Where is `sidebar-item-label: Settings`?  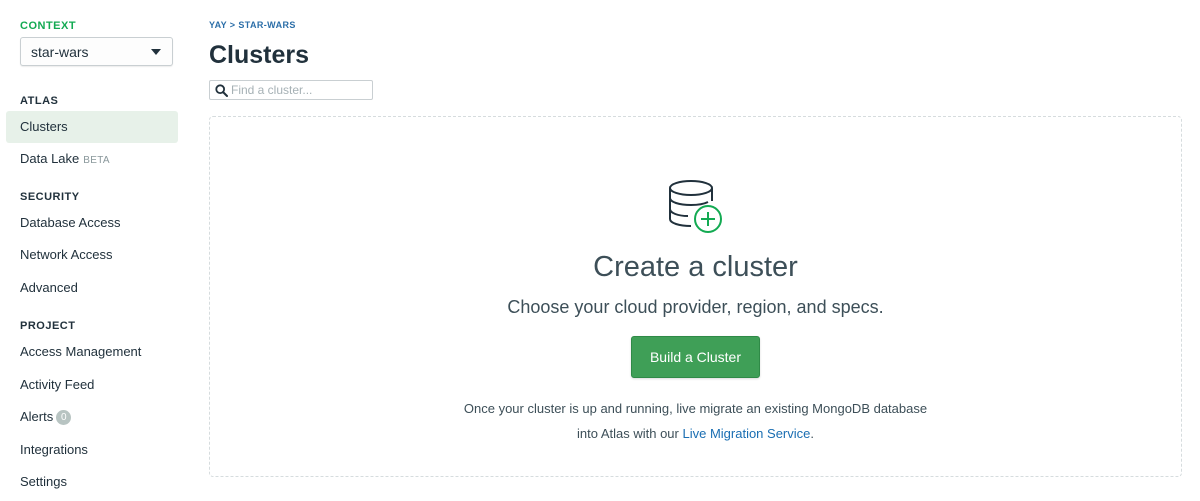
sidebar-item-label: Settings is located at coordinates (43, 481).